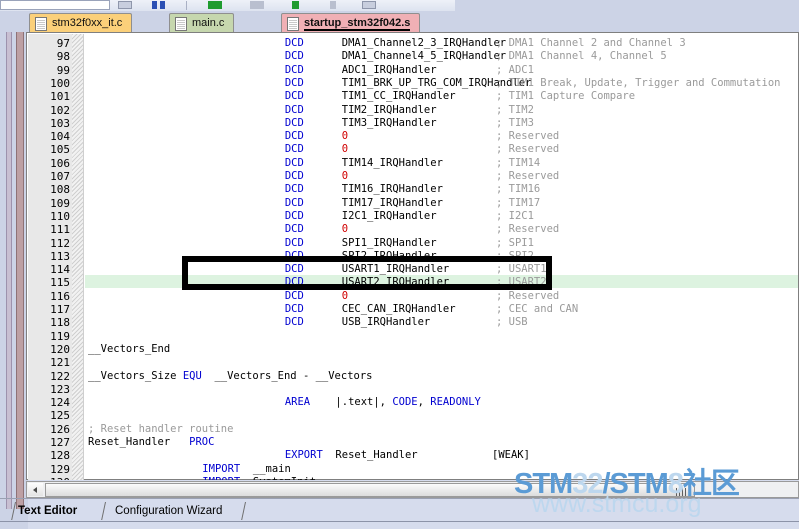  I want to click on code-line: 109 DCD TIM17_IRQHandler ; TIM17, so click(413, 203).